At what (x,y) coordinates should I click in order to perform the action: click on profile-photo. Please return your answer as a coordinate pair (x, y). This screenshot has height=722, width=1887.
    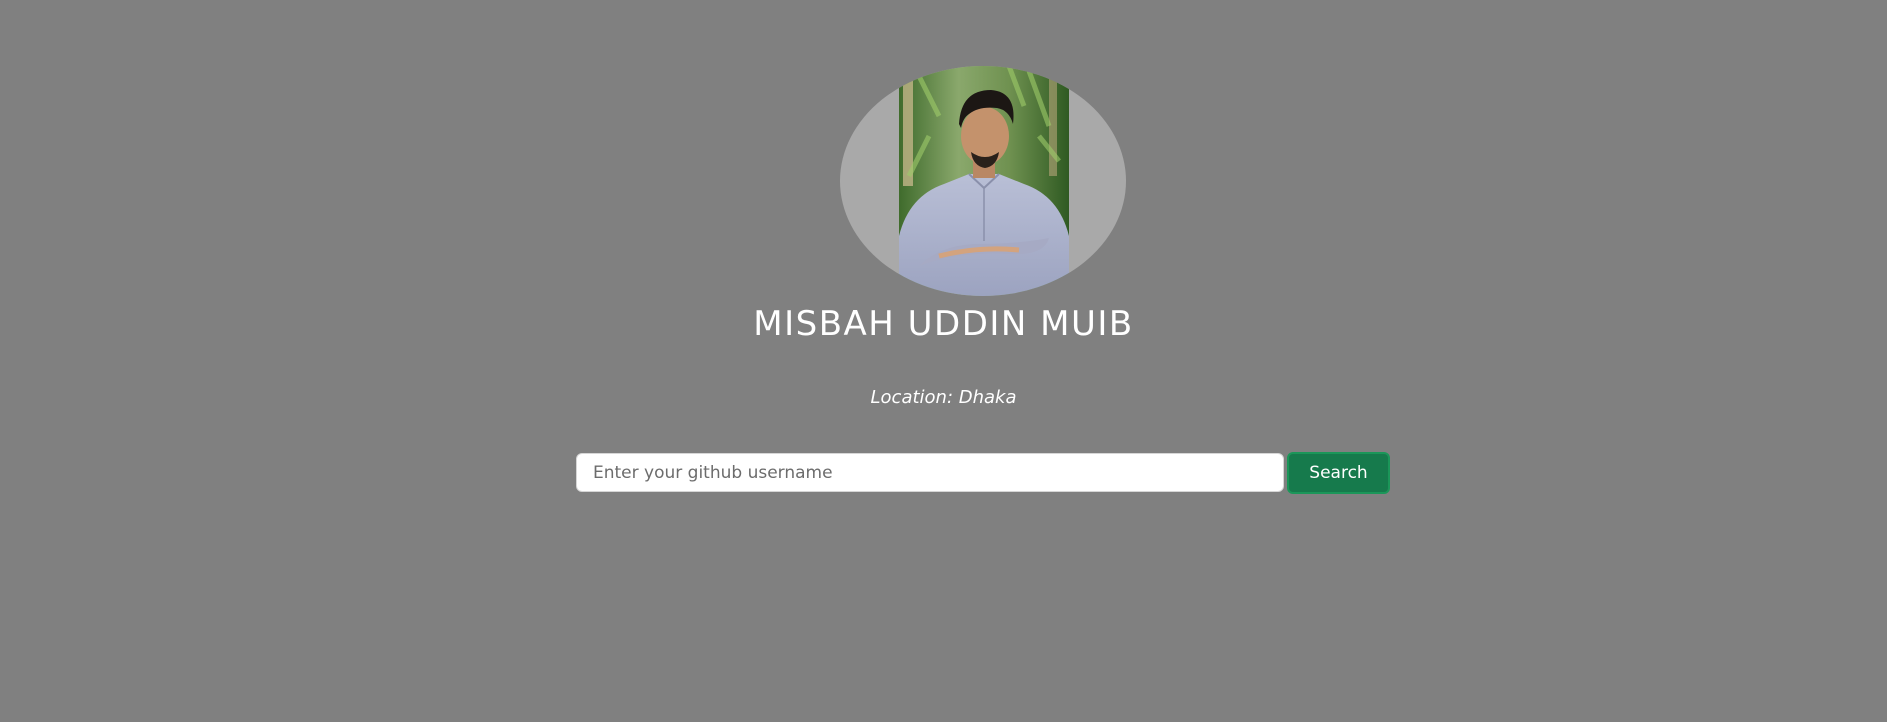
    Looking at the image, I should click on (984, 181).